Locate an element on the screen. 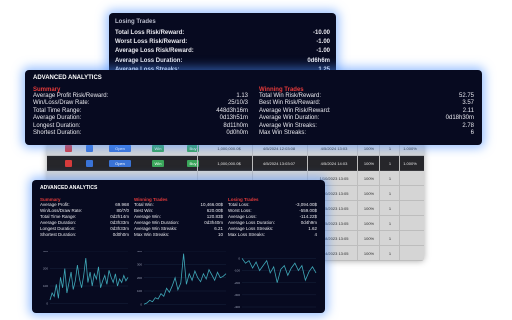 This screenshot has width=512, height=320. panel-title: ADVANCED ANALYTICS is located at coordinates (67, 78).